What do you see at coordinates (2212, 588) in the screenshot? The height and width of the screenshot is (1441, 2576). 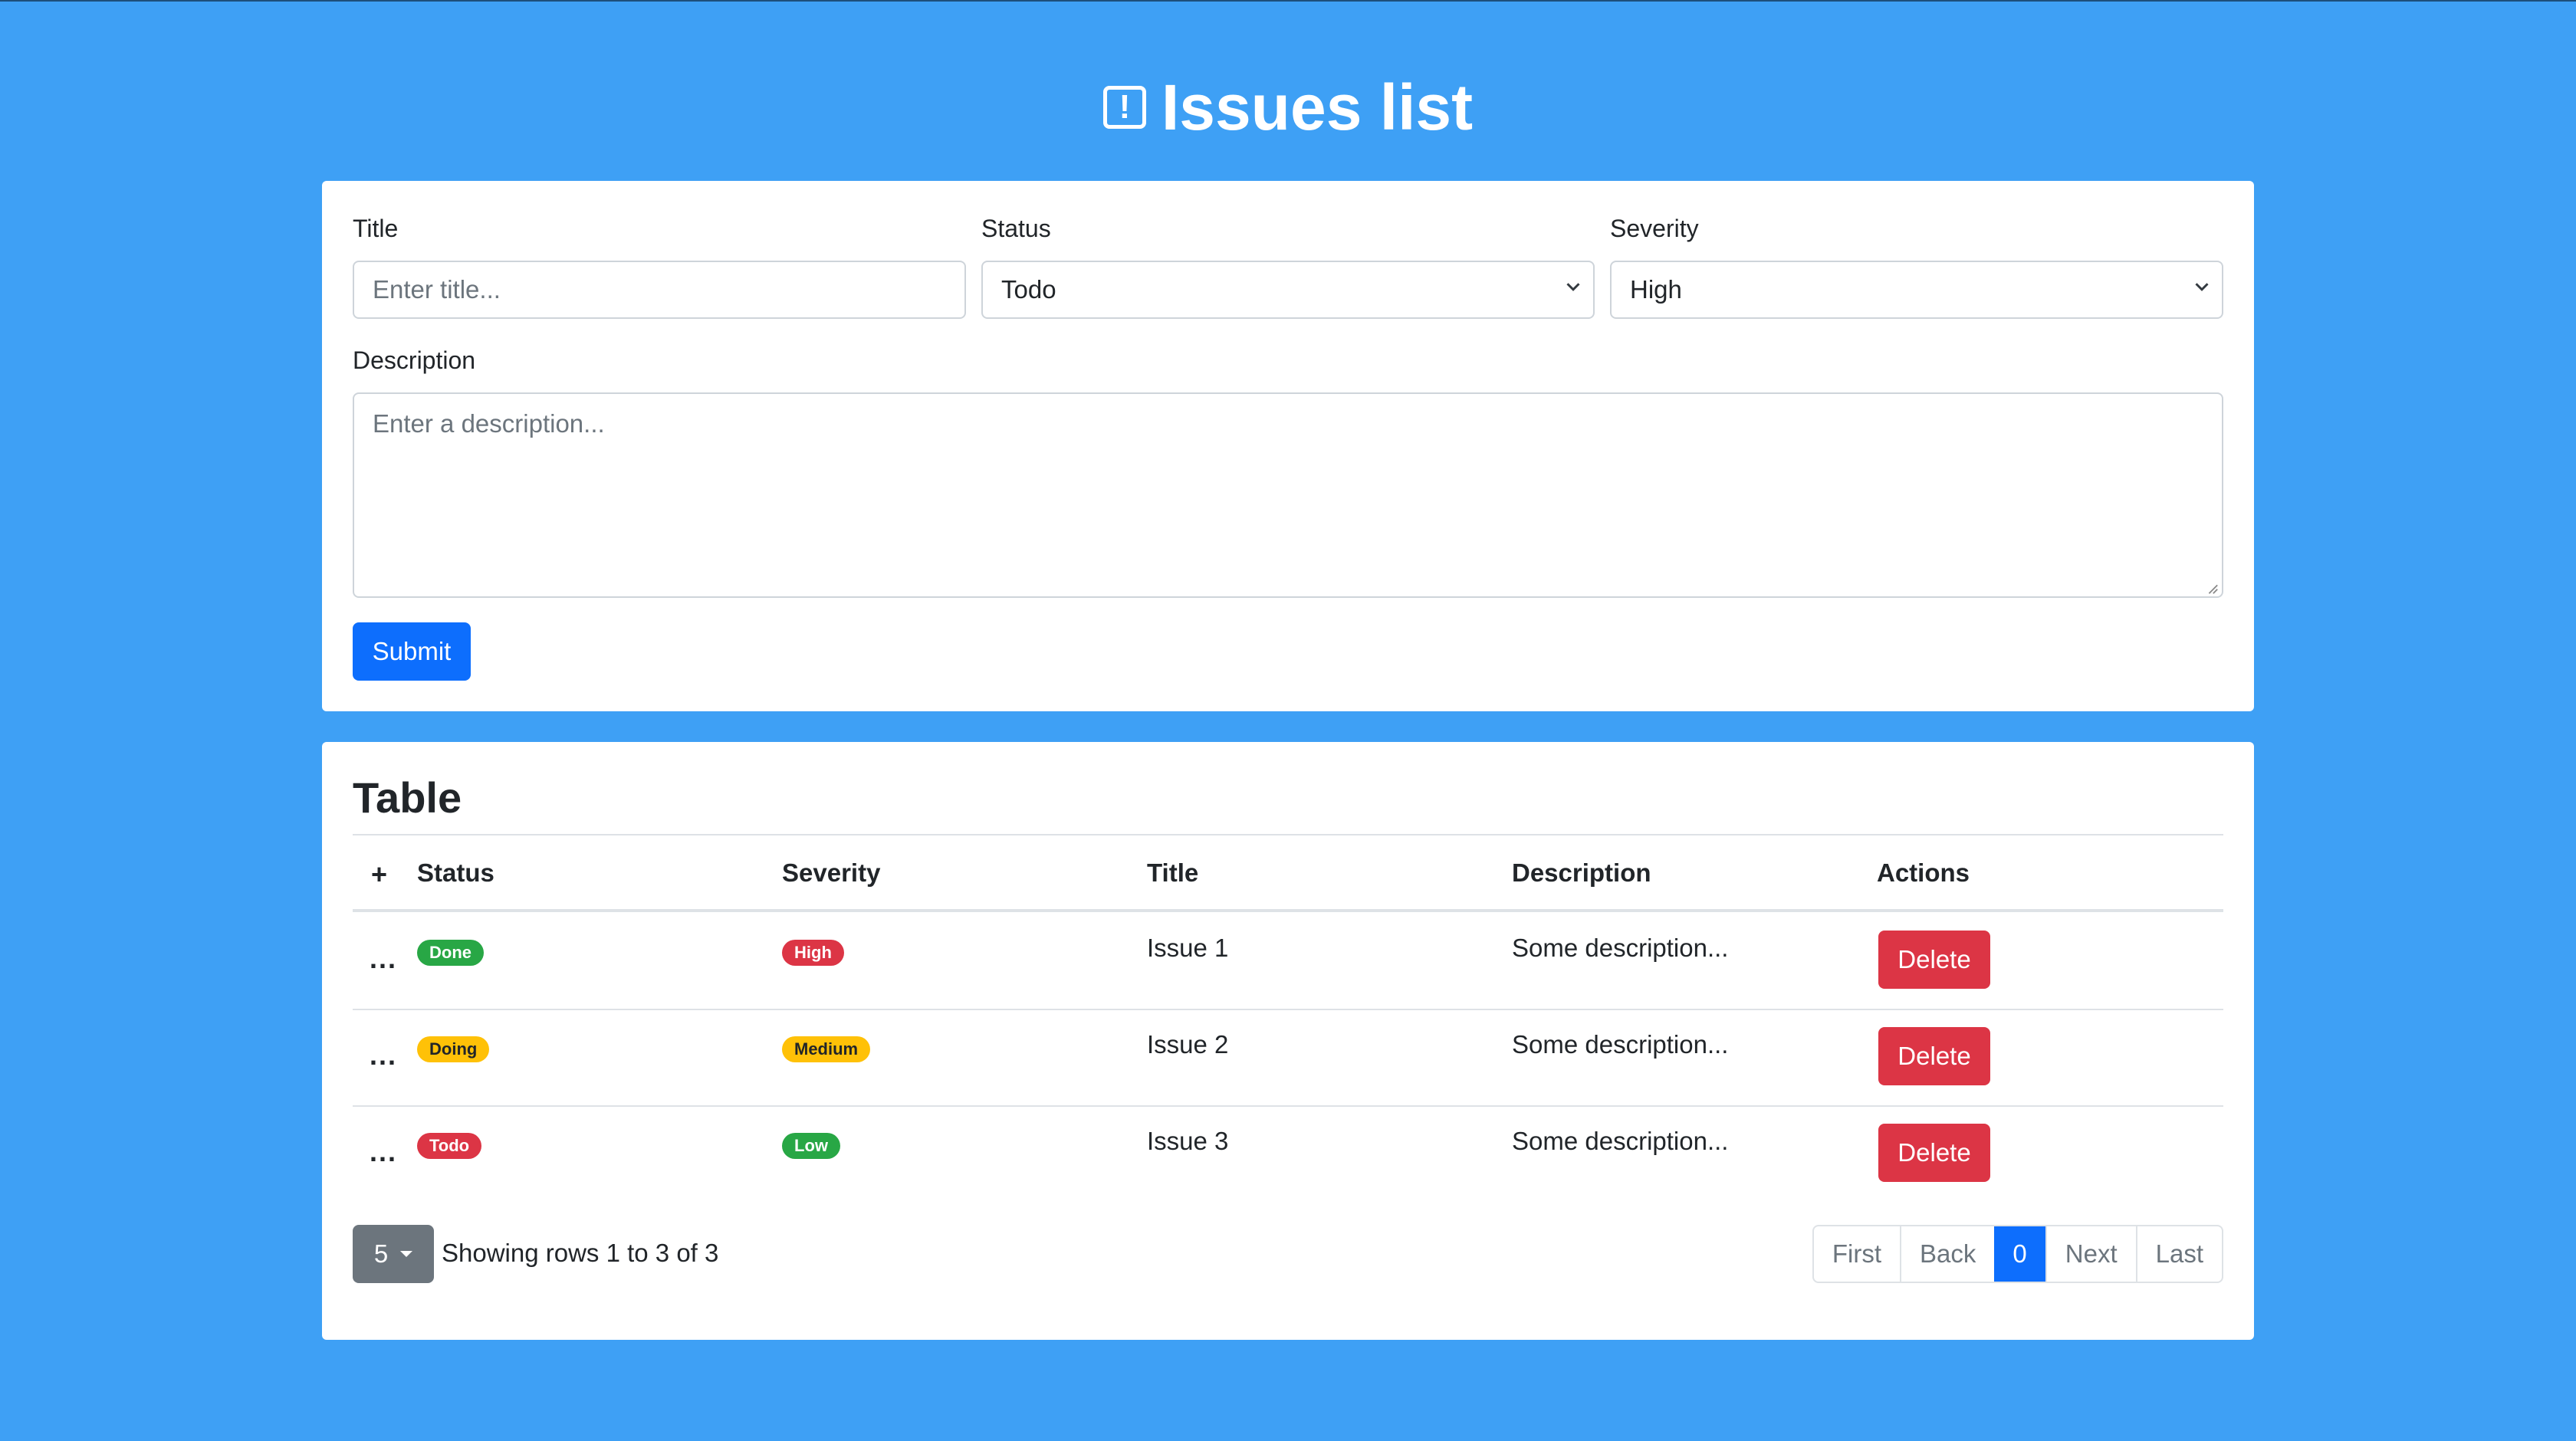 I see `resize-grip-icon` at bounding box center [2212, 588].